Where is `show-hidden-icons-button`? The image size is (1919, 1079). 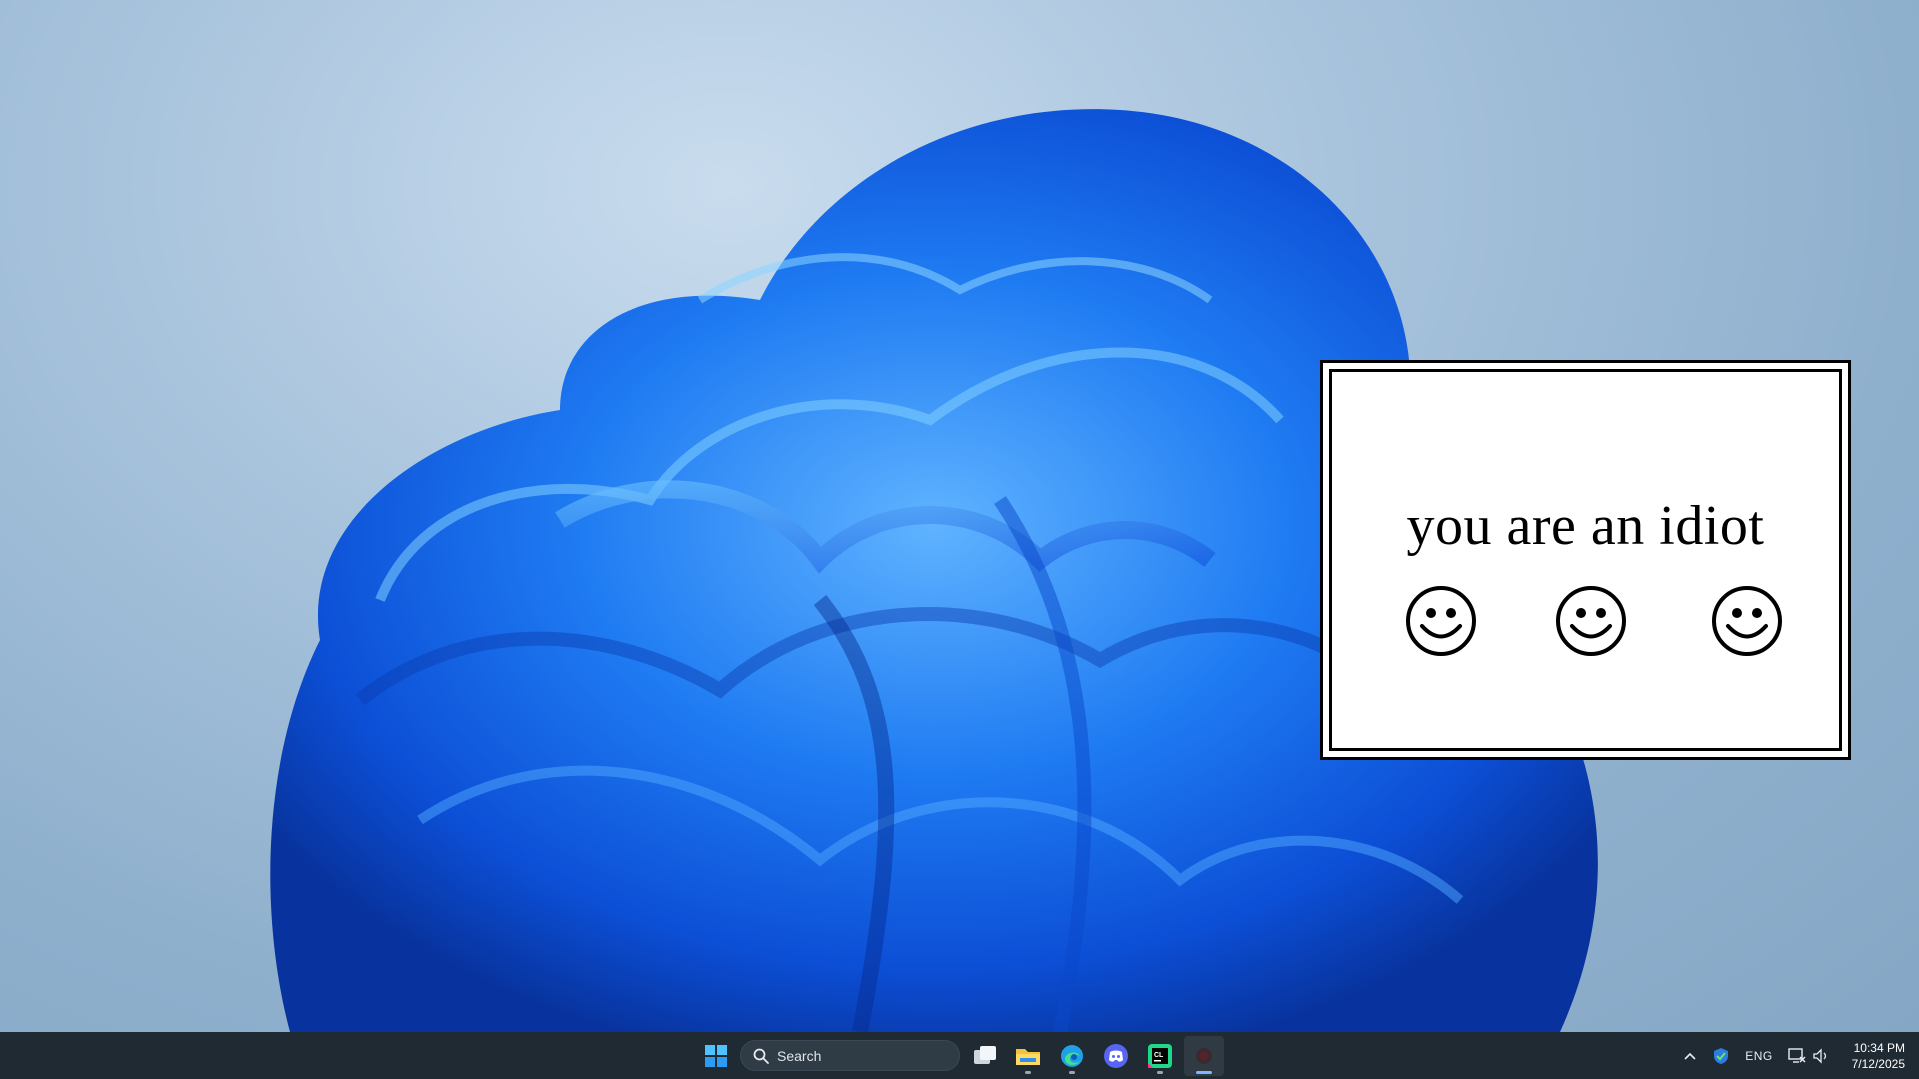 show-hidden-icons-button is located at coordinates (1690, 1055).